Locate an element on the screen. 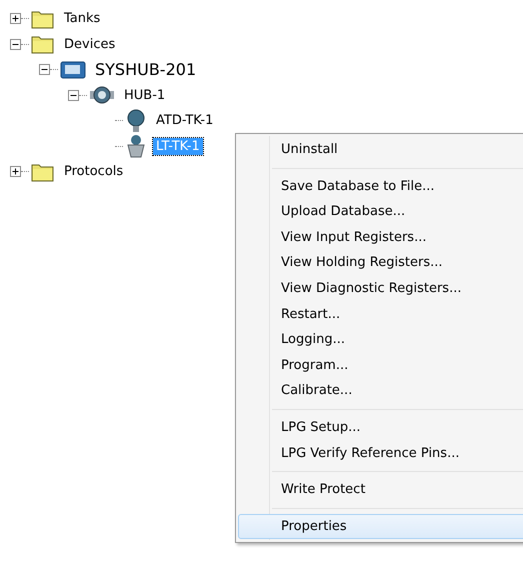 Image resolution: width=523 pixels, height=579 pixels. tree-item: Devices is located at coordinates (89, 44).